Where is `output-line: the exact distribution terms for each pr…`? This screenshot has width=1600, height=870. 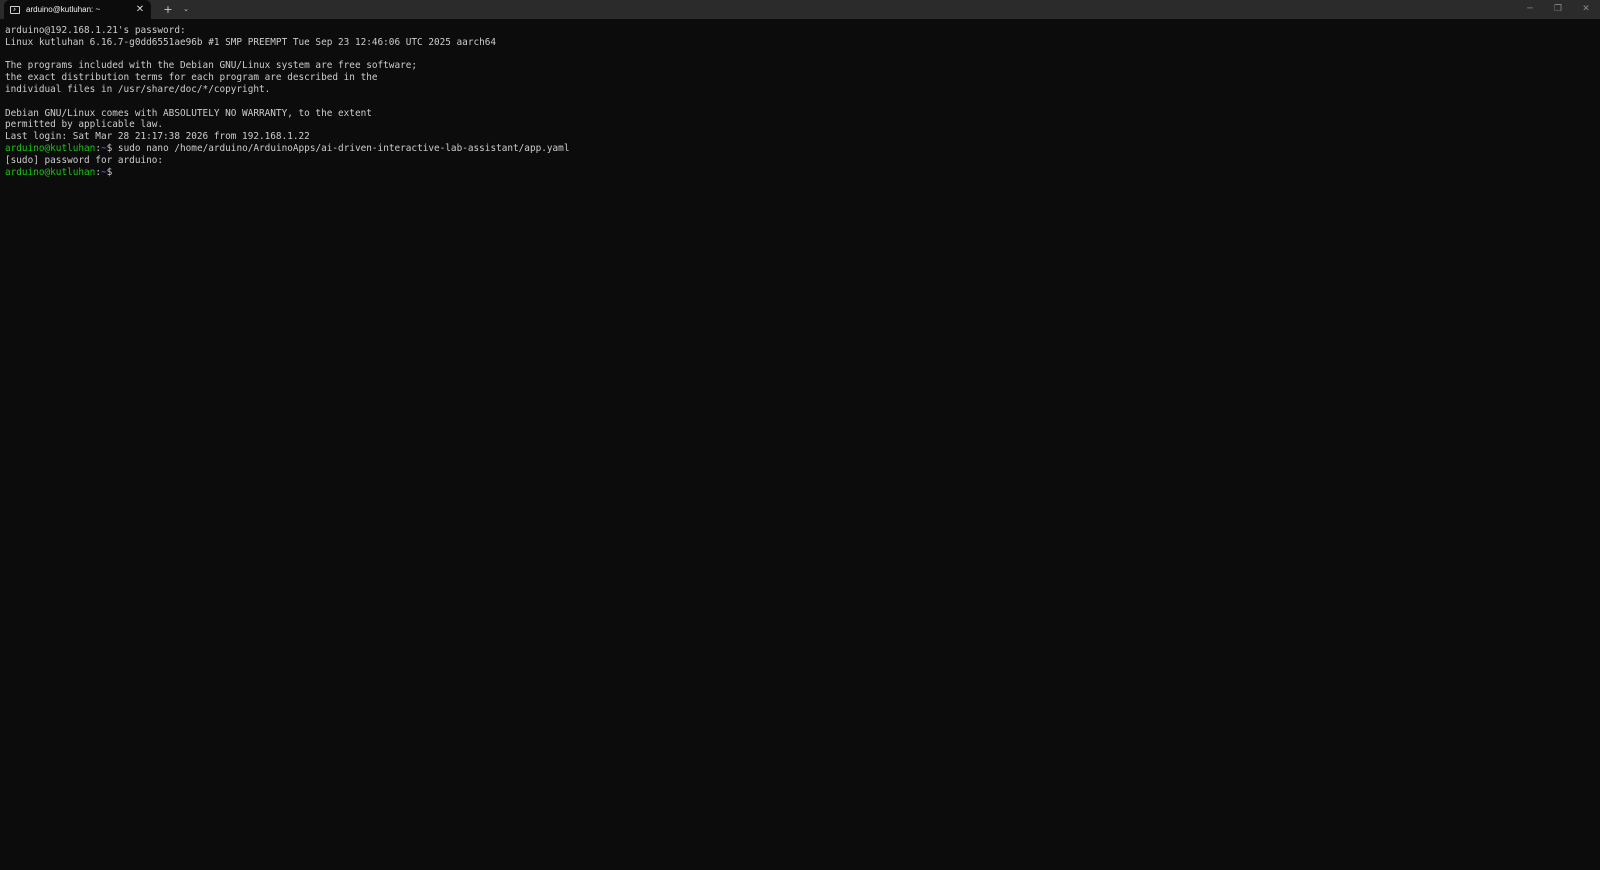 output-line: the exact distribution terms for each pr… is located at coordinates (191, 78).